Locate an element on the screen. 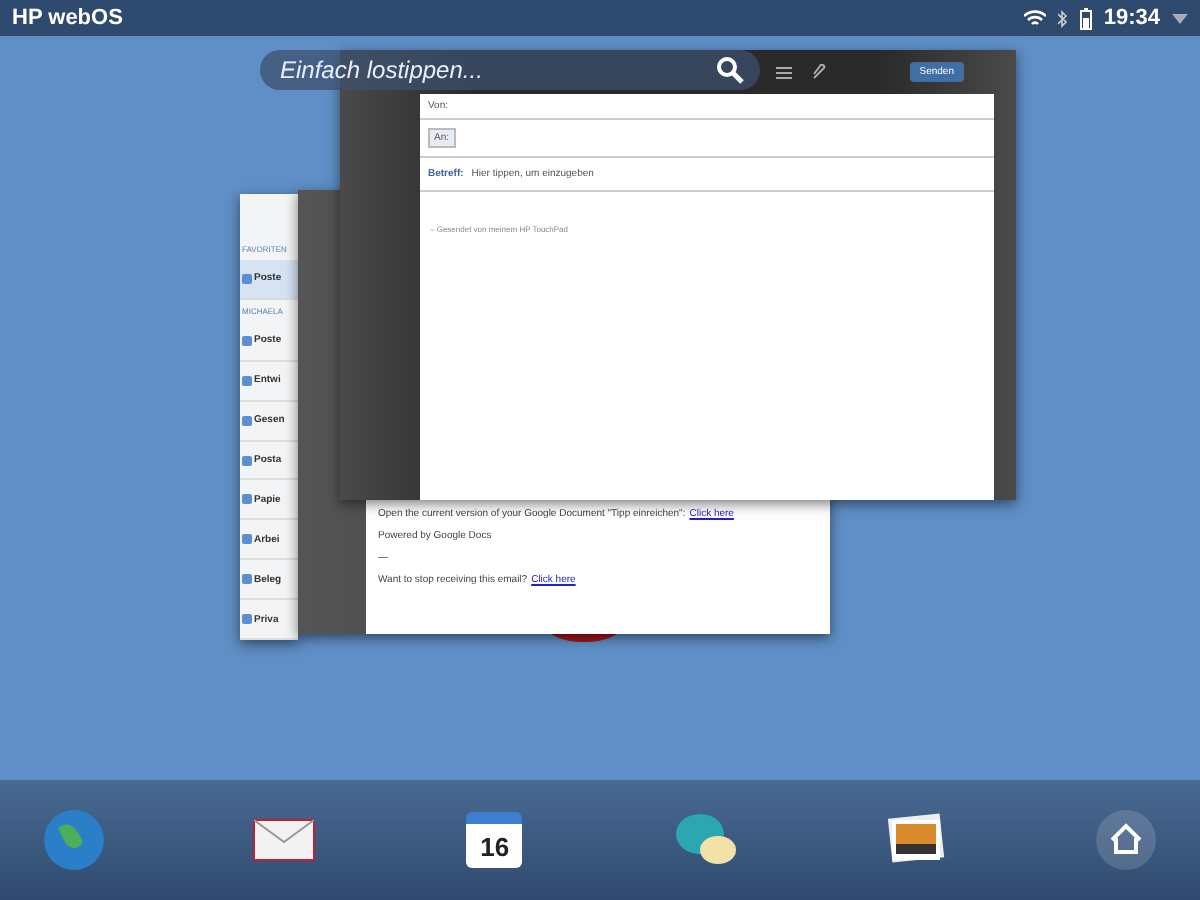 The image size is (1200, 900). clock-time: 19:34 is located at coordinates (1131, 18).